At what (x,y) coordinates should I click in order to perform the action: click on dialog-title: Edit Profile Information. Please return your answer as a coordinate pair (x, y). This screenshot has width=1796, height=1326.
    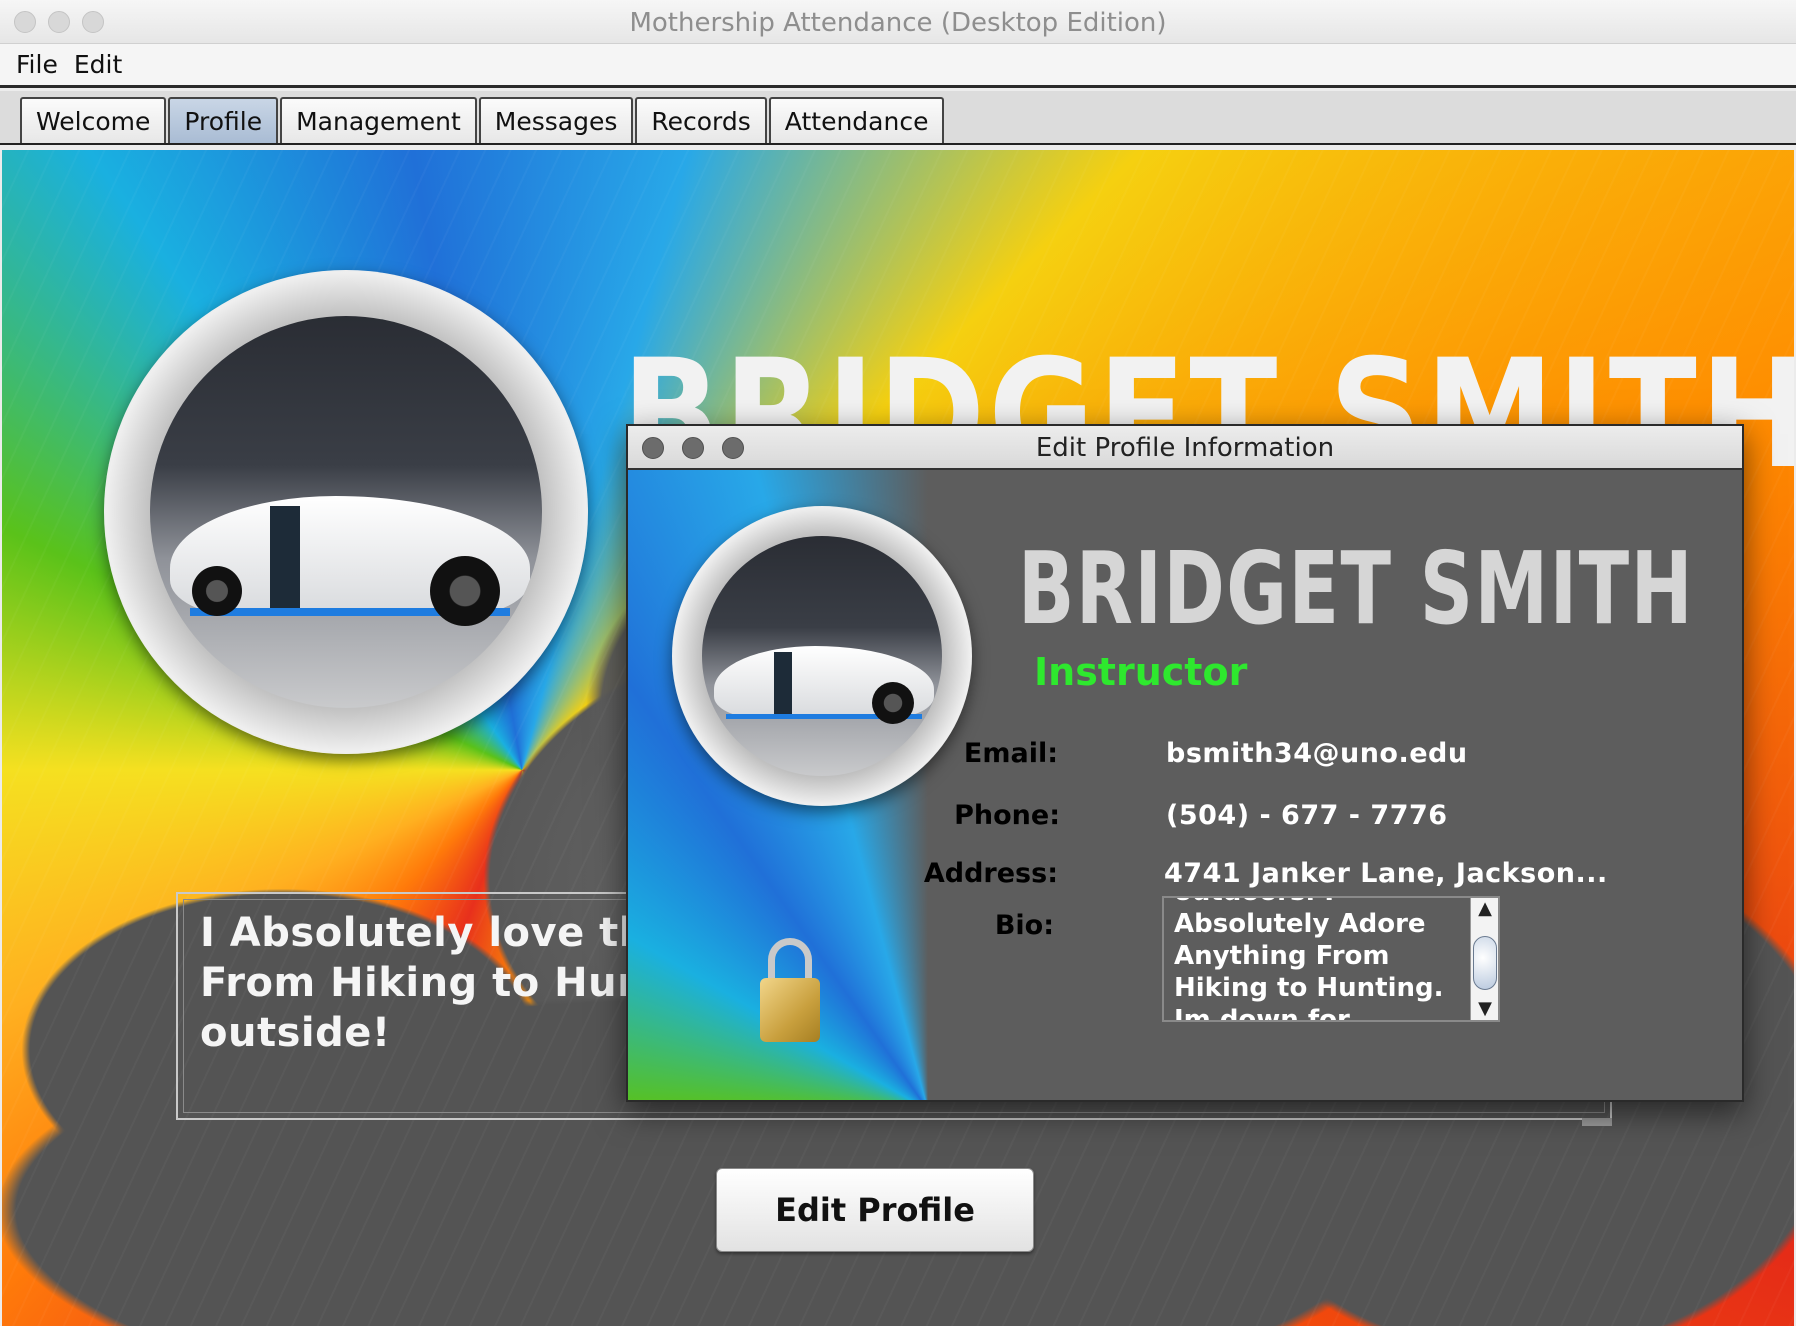
    Looking at the image, I should click on (1185, 448).